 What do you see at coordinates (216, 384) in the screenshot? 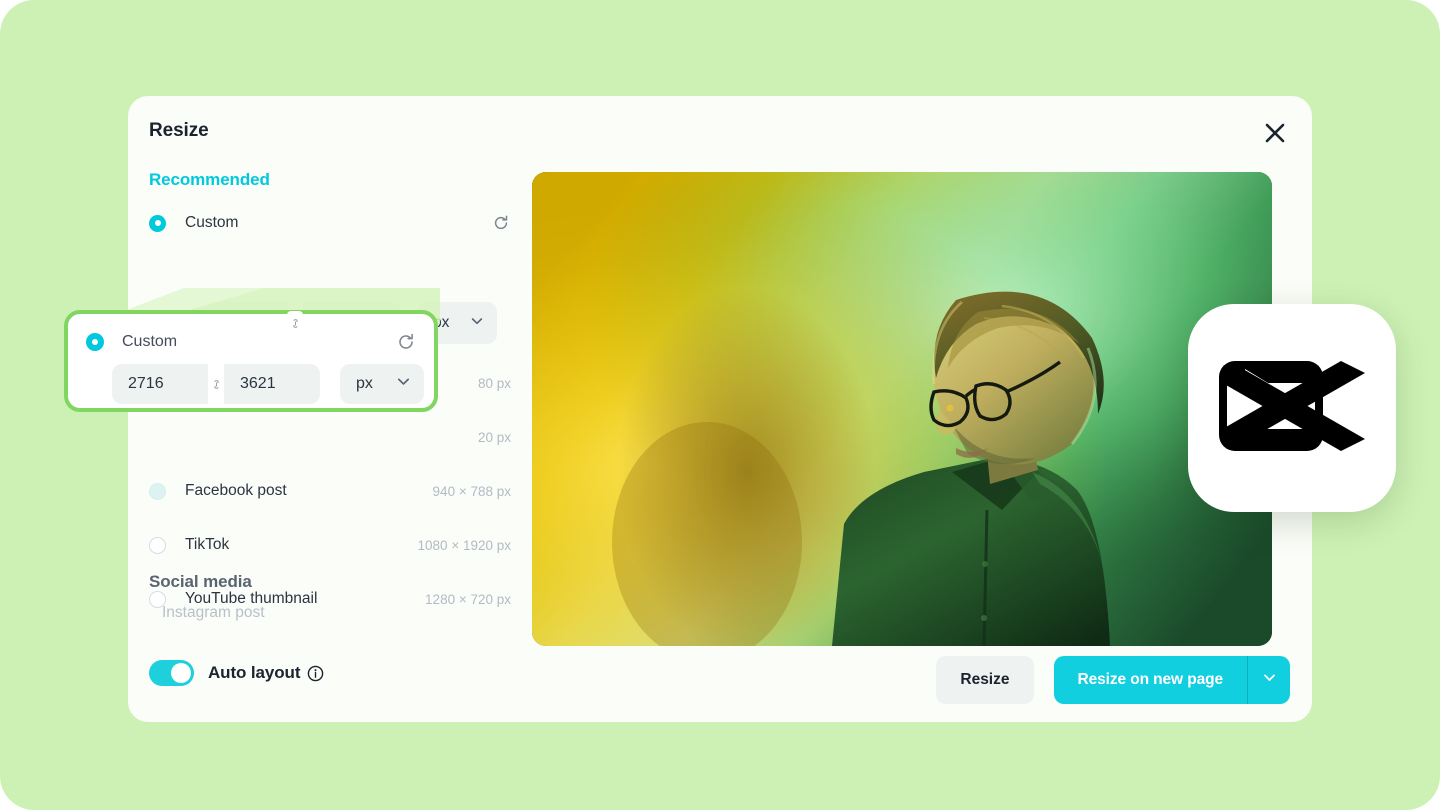
I see `magnified-link-dimensions-icon` at bounding box center [216, 384].